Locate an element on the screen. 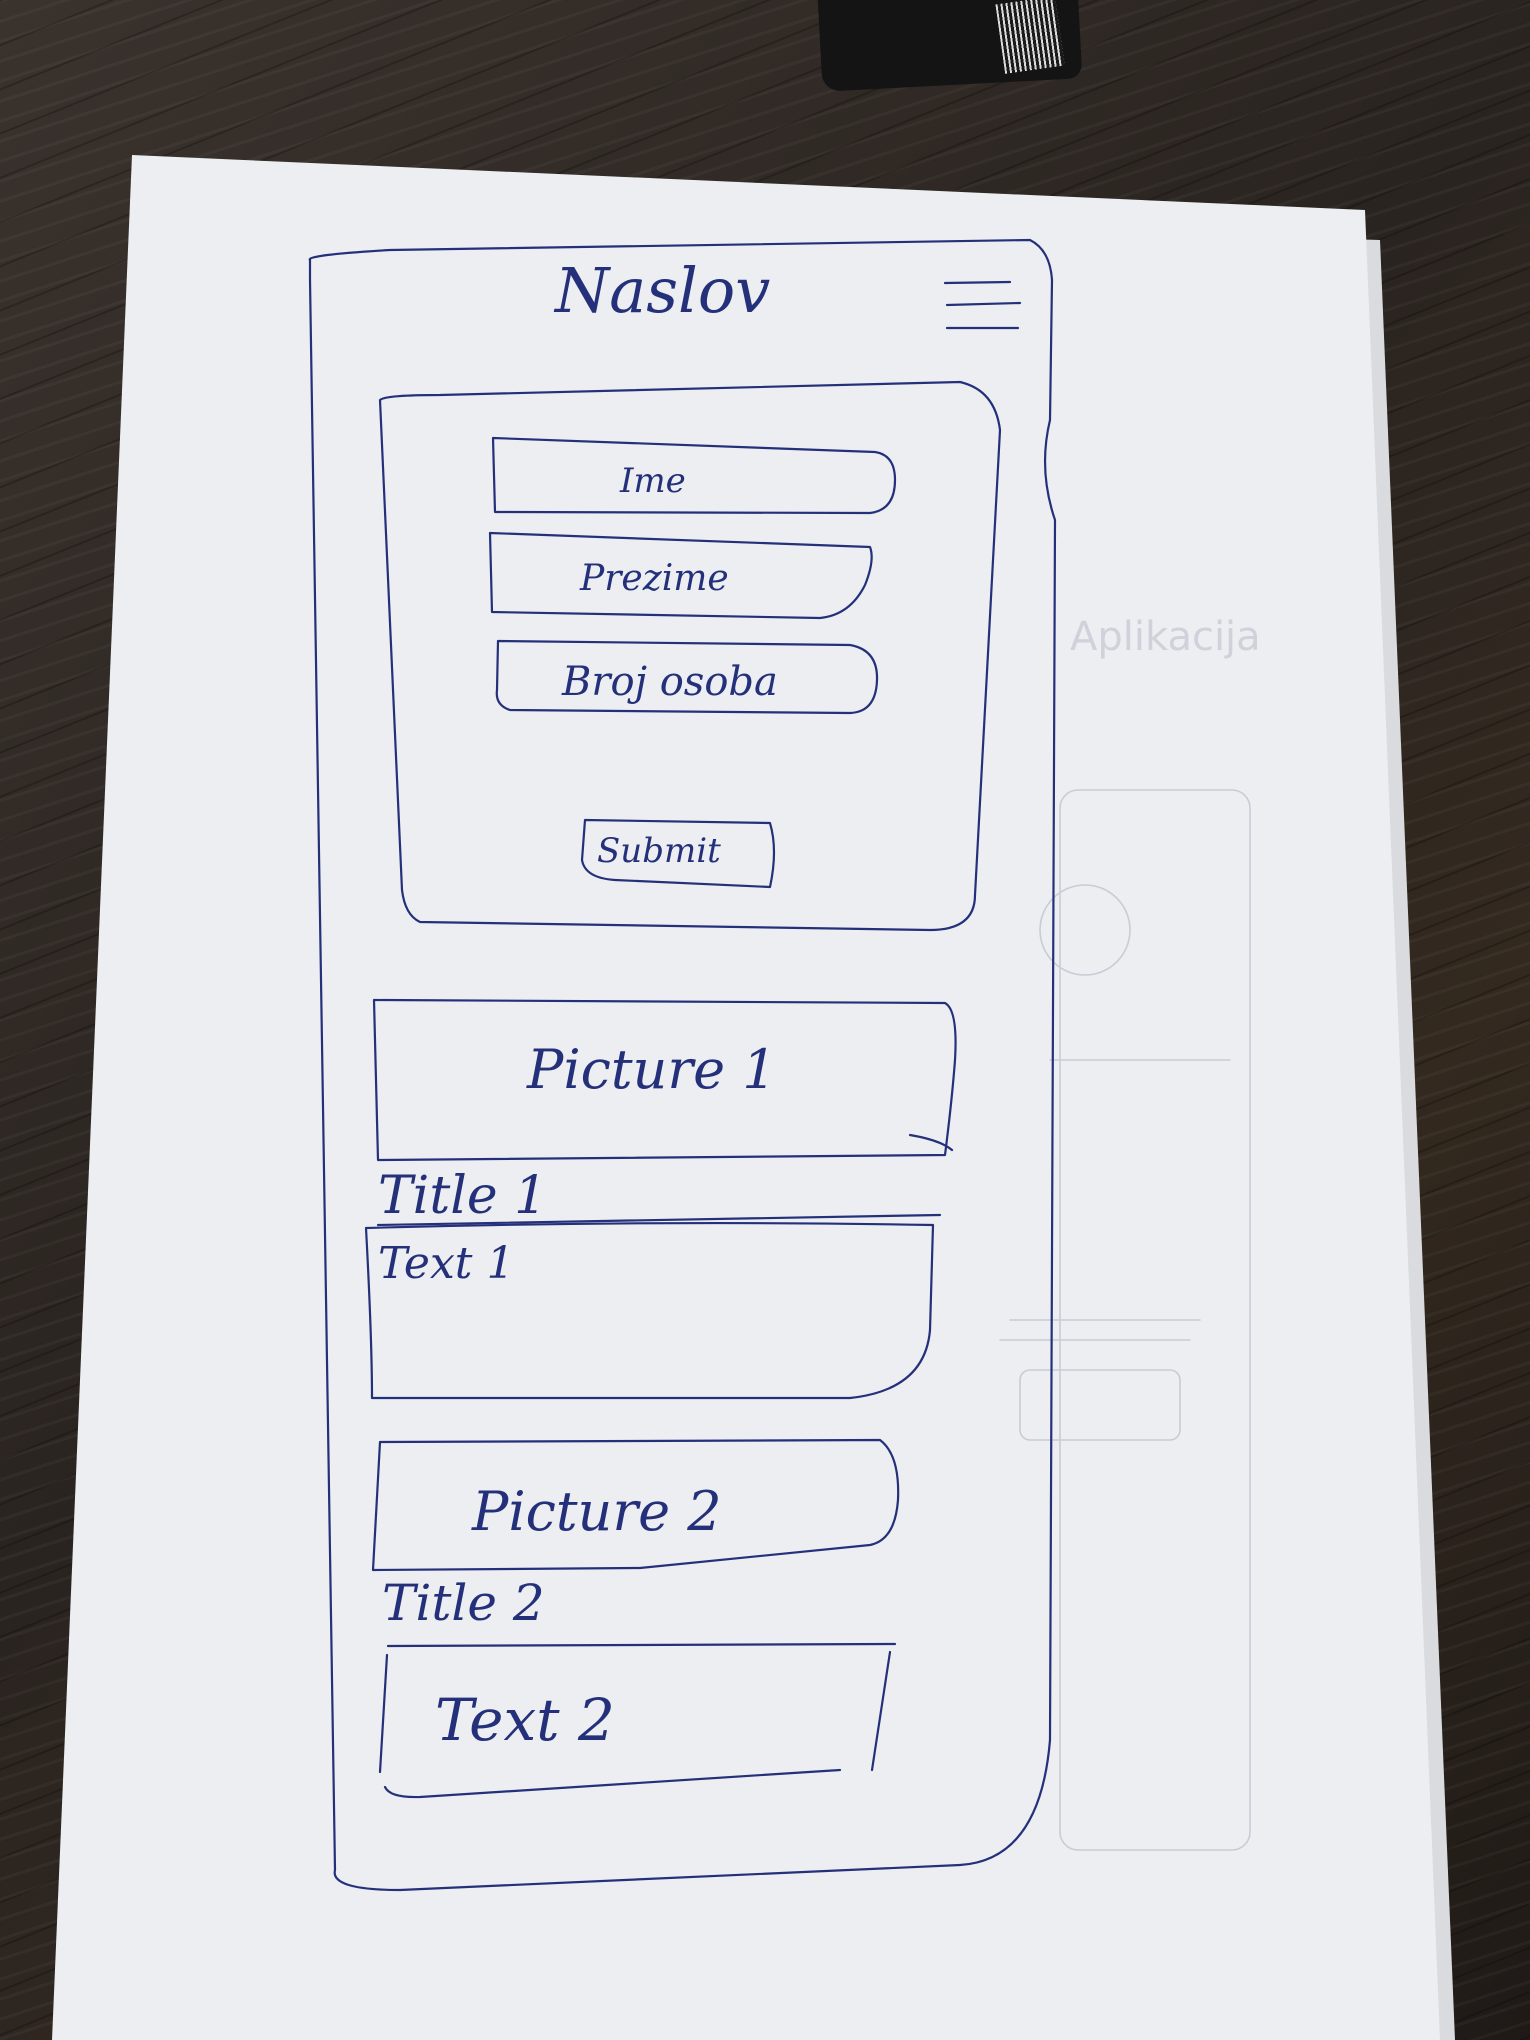  card-1-text: Text 1 is located at coordinates (446, 1263).